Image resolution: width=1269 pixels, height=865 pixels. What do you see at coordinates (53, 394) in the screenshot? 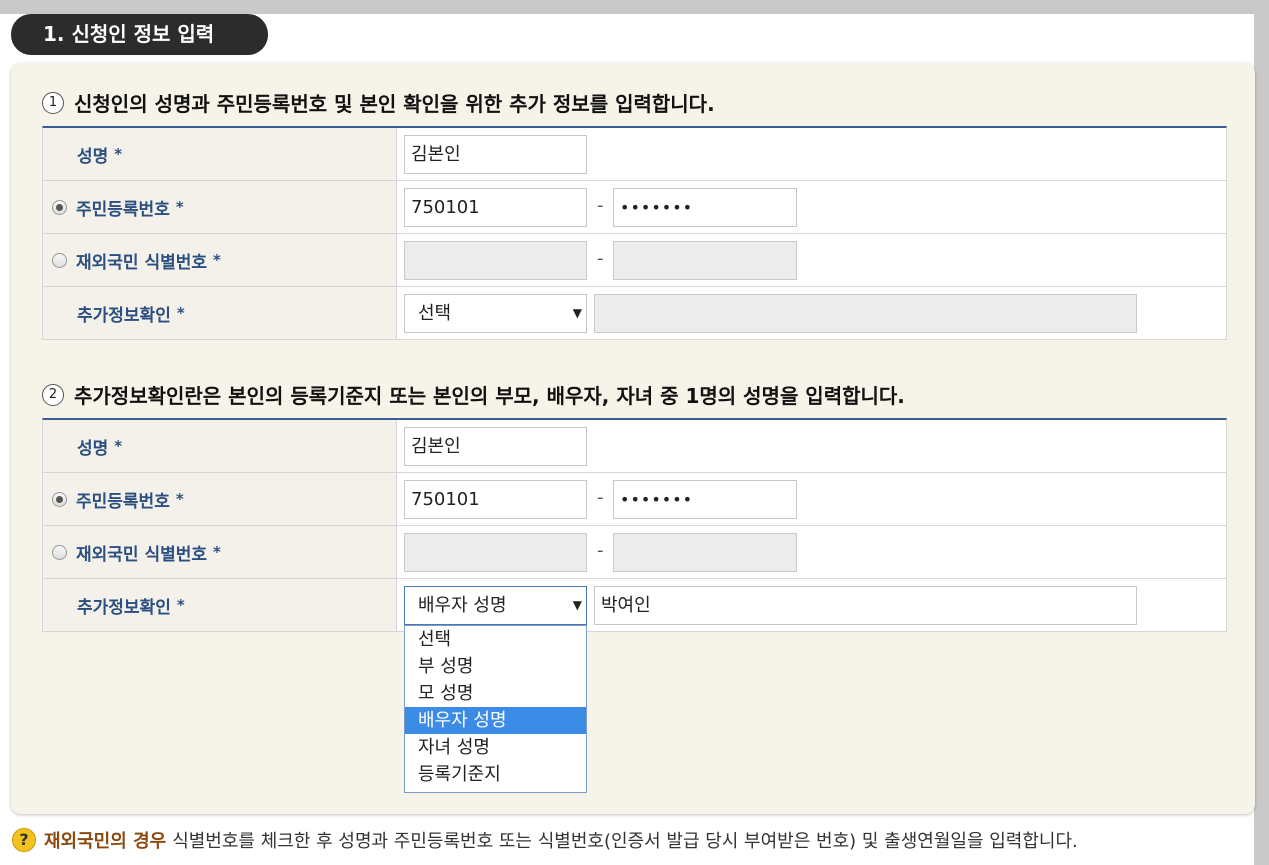
I see `section2-number: 2` at bounding box center [53, 394].